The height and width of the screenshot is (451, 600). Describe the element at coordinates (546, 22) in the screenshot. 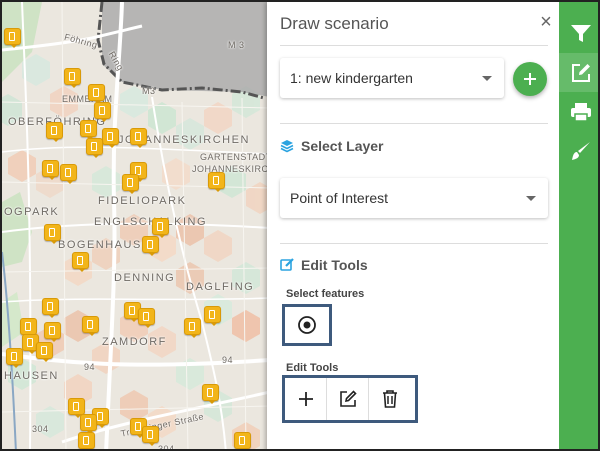

I see `close-icon: ×` at that location.